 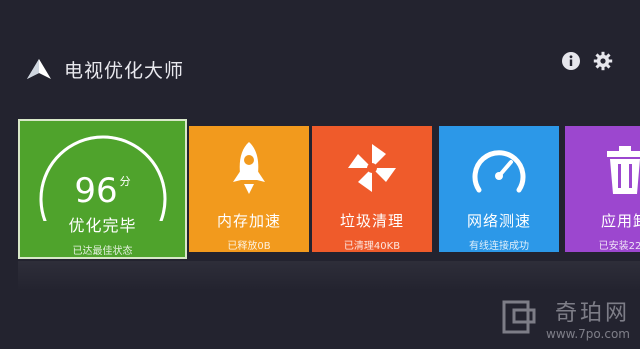 I want to click on optimize-card: 96 分 优化完毕 已达最佳状态, so click(x=102, y=189).